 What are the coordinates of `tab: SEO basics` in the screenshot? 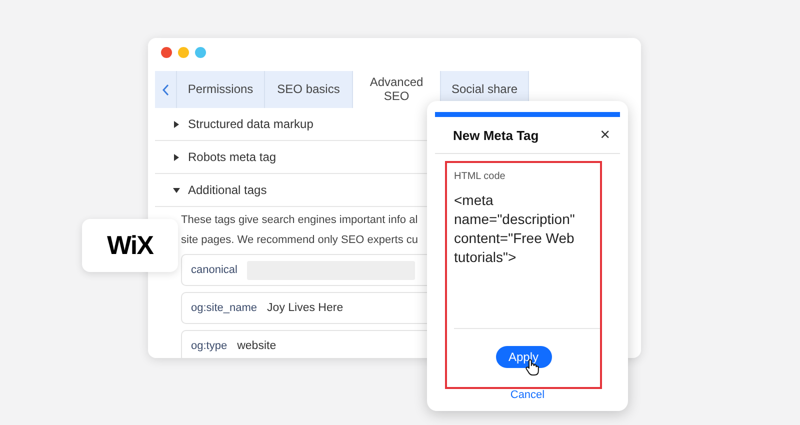 It's located at (309, 89).